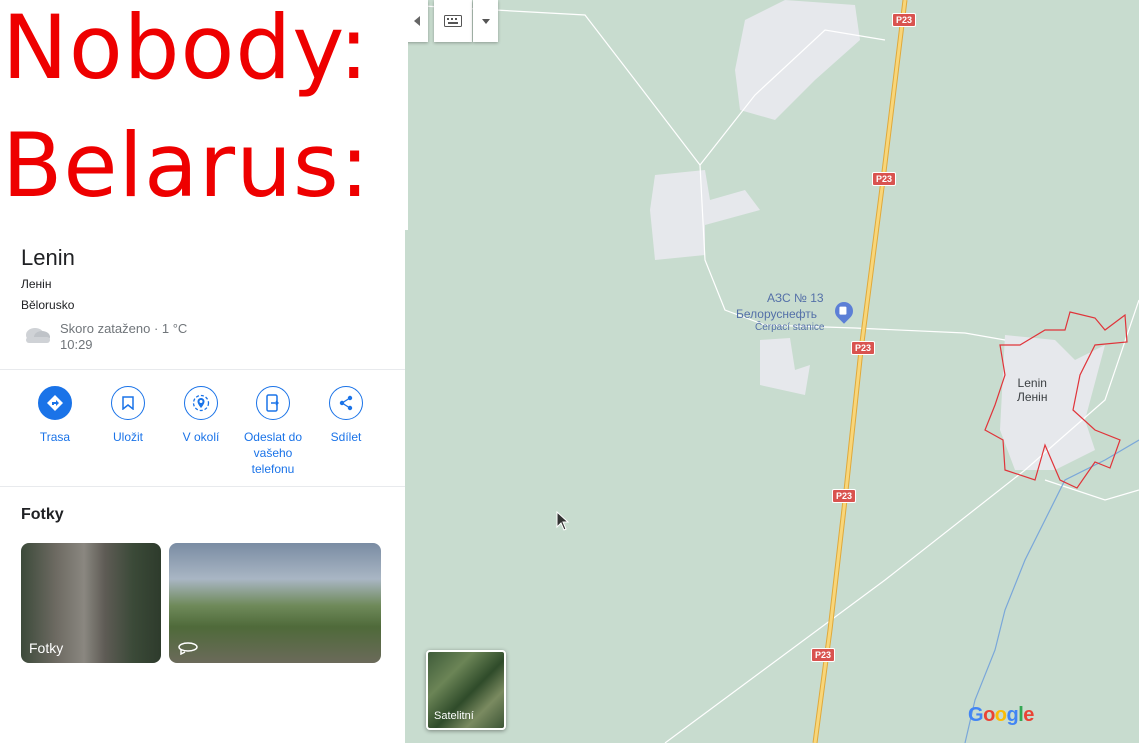  Describe the element at coordinates (46, 648) in the screenshot. I see `photo-caption: Fotky` at that location.